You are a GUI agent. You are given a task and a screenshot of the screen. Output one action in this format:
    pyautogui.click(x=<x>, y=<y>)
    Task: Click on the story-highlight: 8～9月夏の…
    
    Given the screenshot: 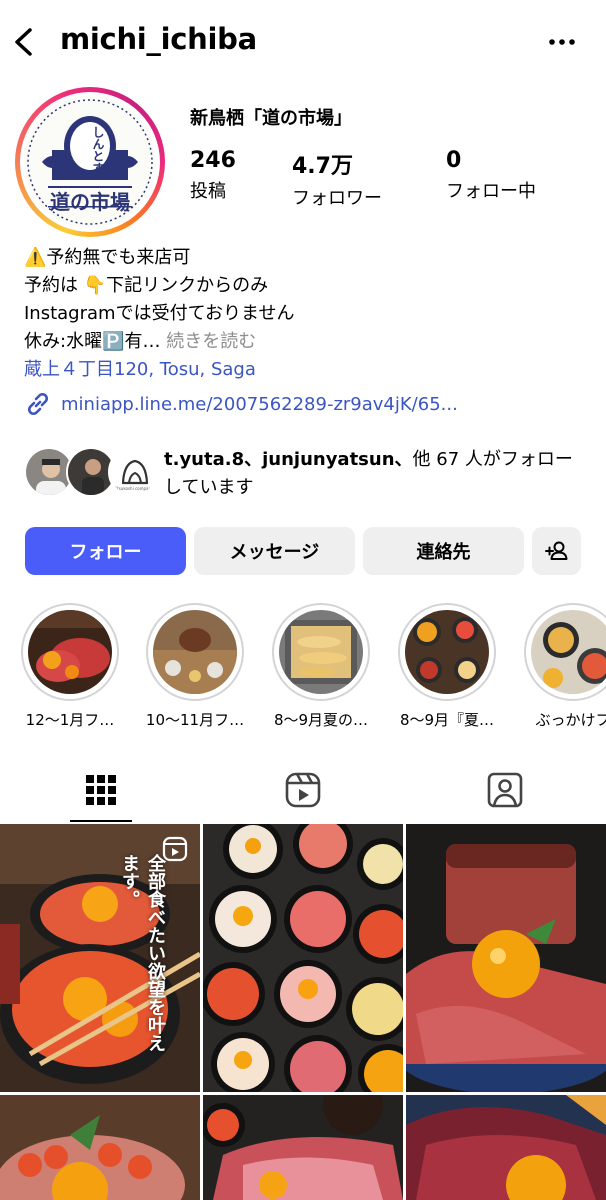 What is the action you would take?
    pyautogui.click(x=321, y=666)
    